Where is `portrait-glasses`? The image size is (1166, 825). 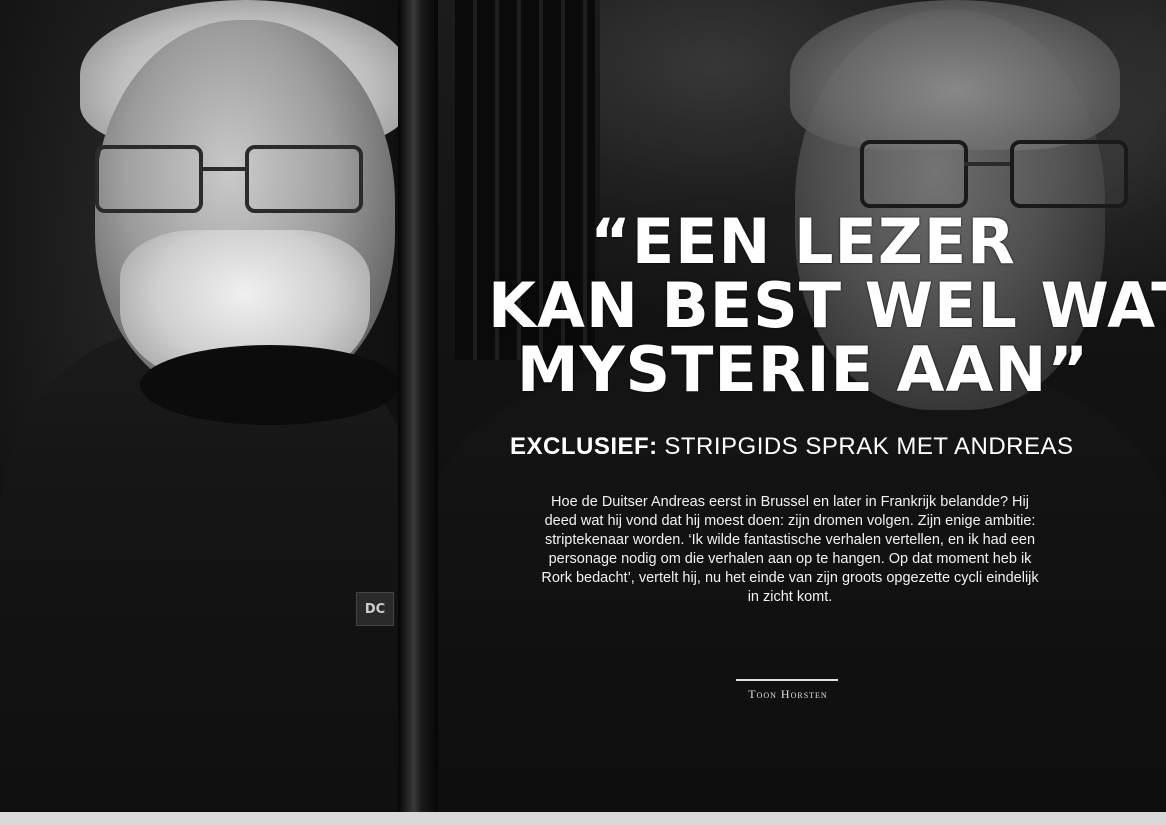 portrait-glasses is located at coordinates (230, 180).